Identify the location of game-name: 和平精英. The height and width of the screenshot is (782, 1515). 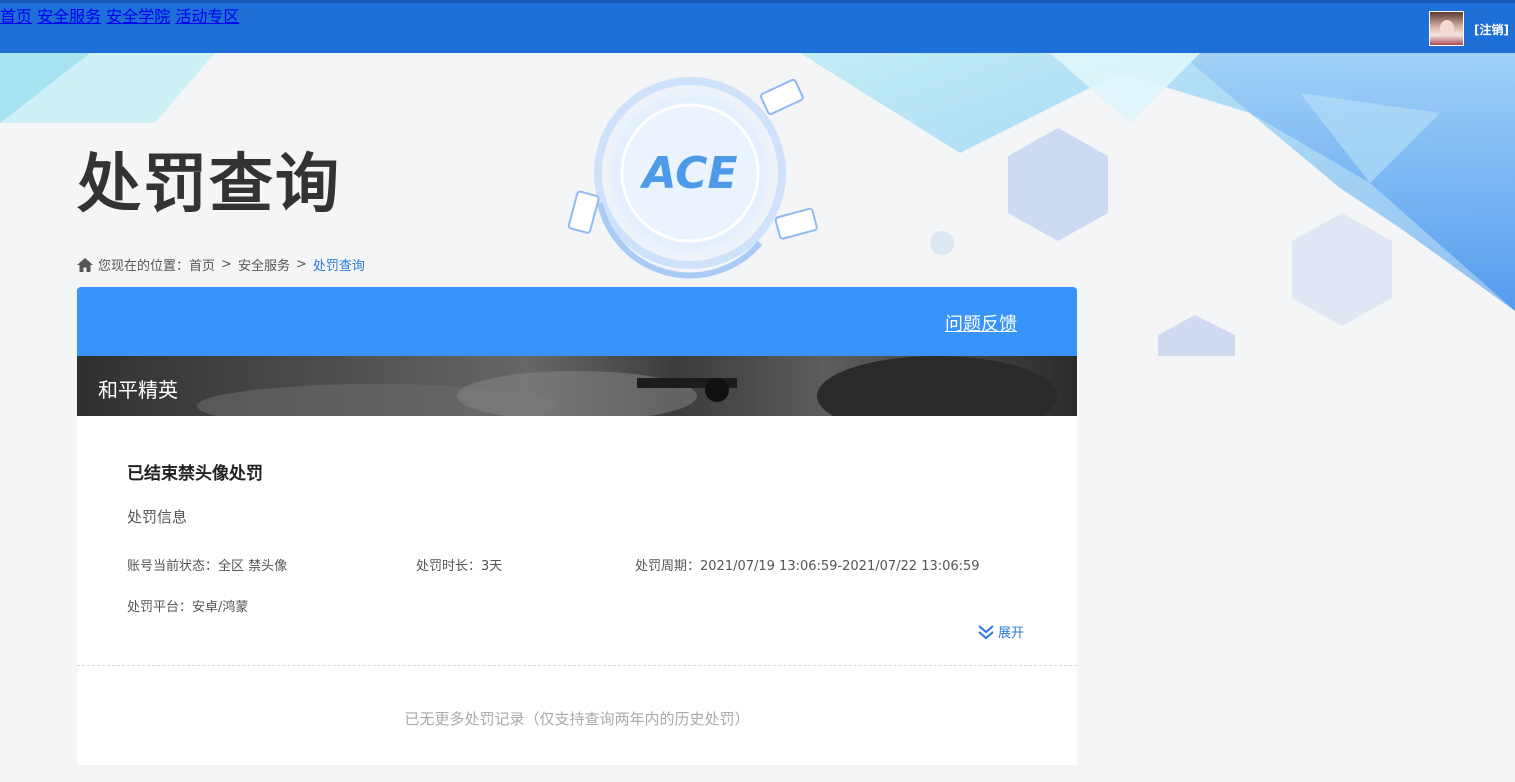
(138, 390).